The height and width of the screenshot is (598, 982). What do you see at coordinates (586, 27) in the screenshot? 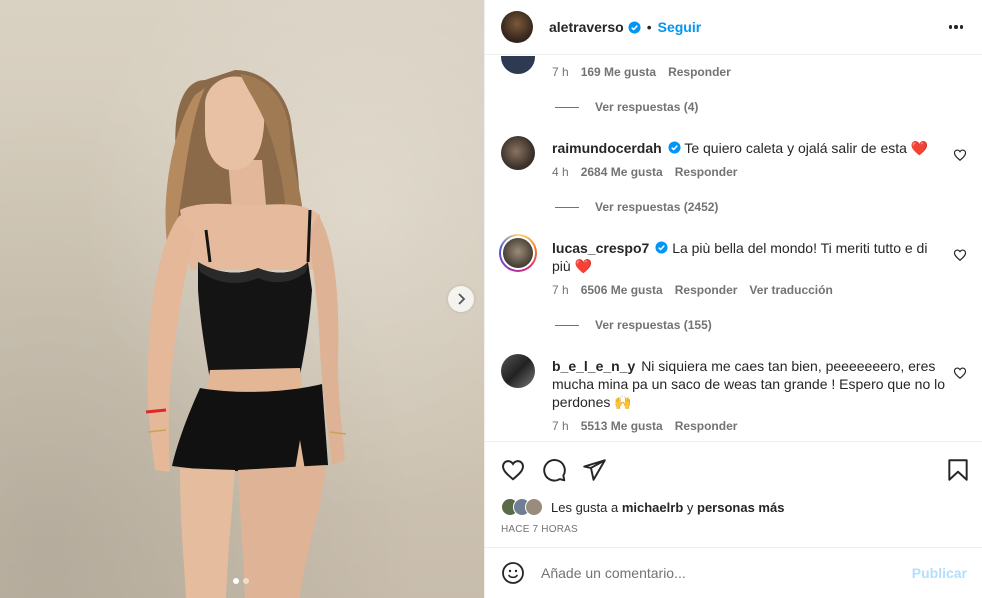
I see `author-username: aletraverso` at bounding box center [586, 27].